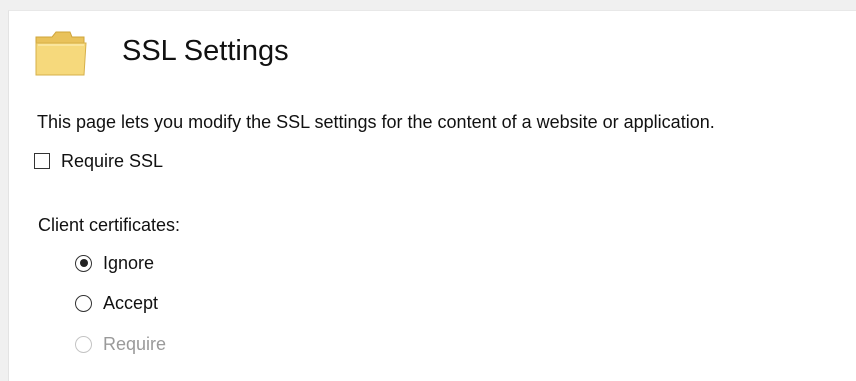 The height and width of the screenshot is (381, 856). What do you see at coordinates (83, 344) in the screenshot?
I see `radio-require-button` at bounding box center [83, 344].